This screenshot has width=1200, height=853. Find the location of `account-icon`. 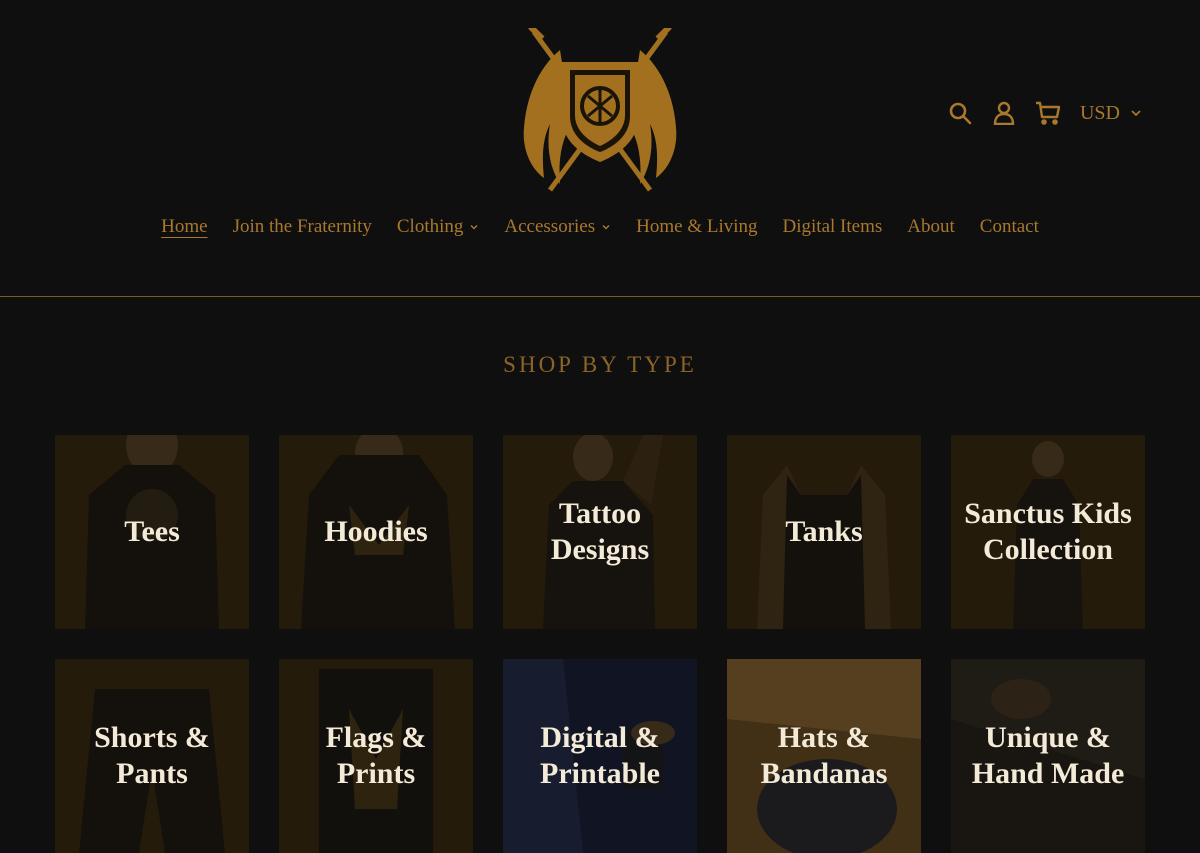

account-icon is located at coordinates (1004, 113).